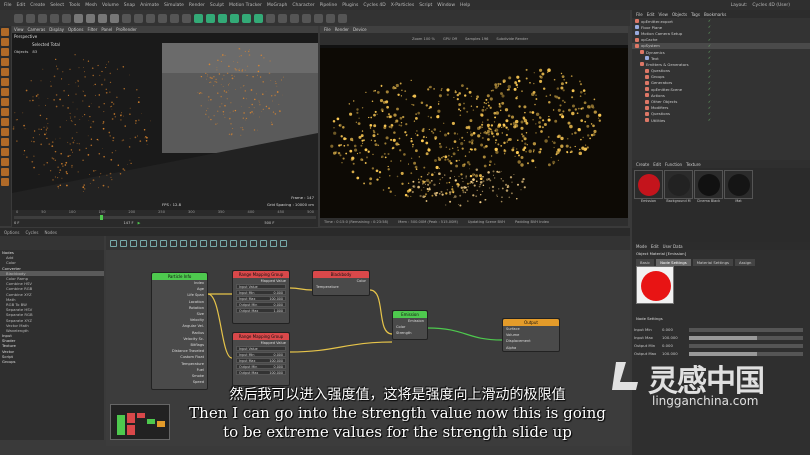 This screenshot has height=455, width=810. What do you see at coordinates (695, 14) in the screenshot?
I see `object-manager-menu-item: Tags` at bounding box center [695, 14].